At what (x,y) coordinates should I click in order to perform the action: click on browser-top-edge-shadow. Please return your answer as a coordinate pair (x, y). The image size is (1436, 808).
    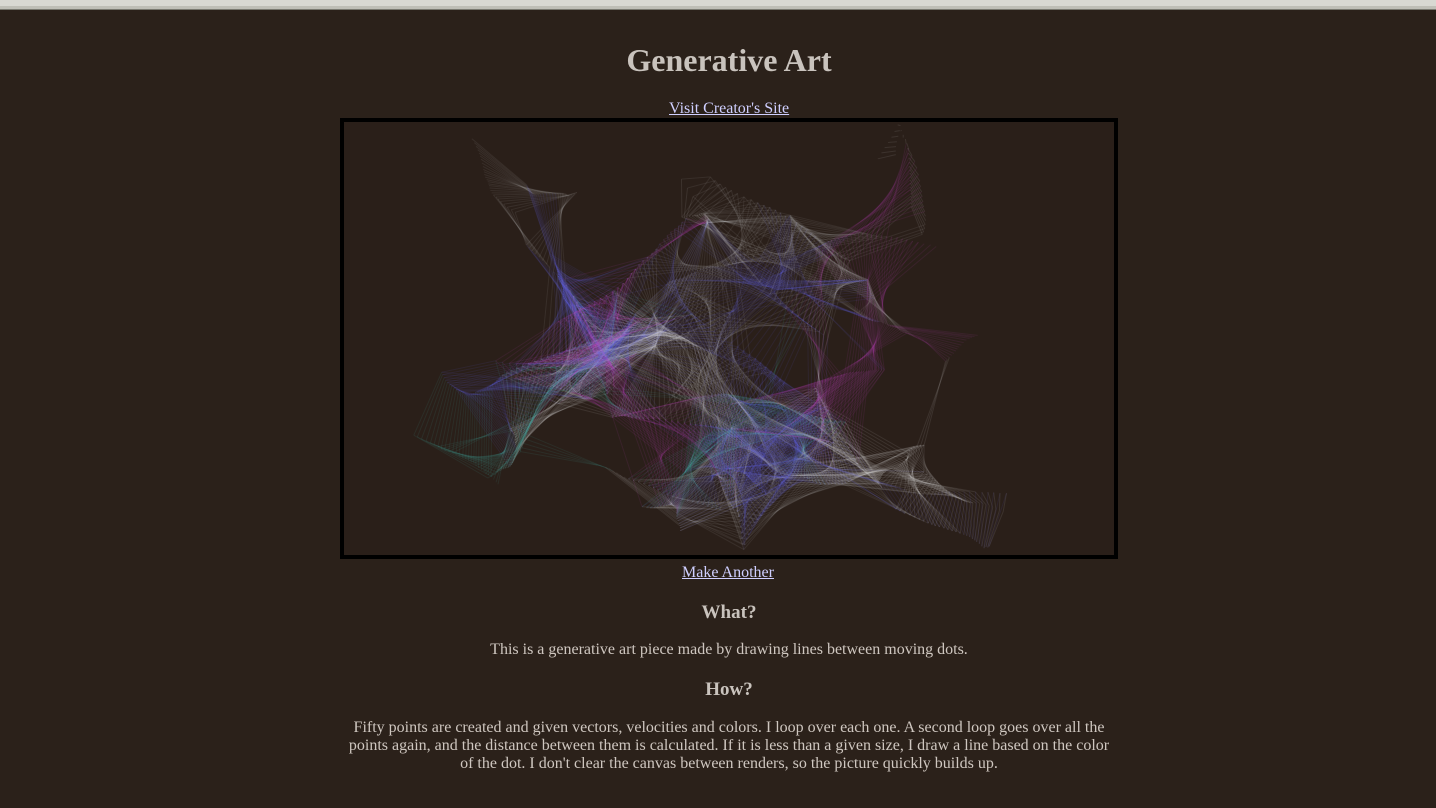
    Looking at the image, I should click on (718, 9).